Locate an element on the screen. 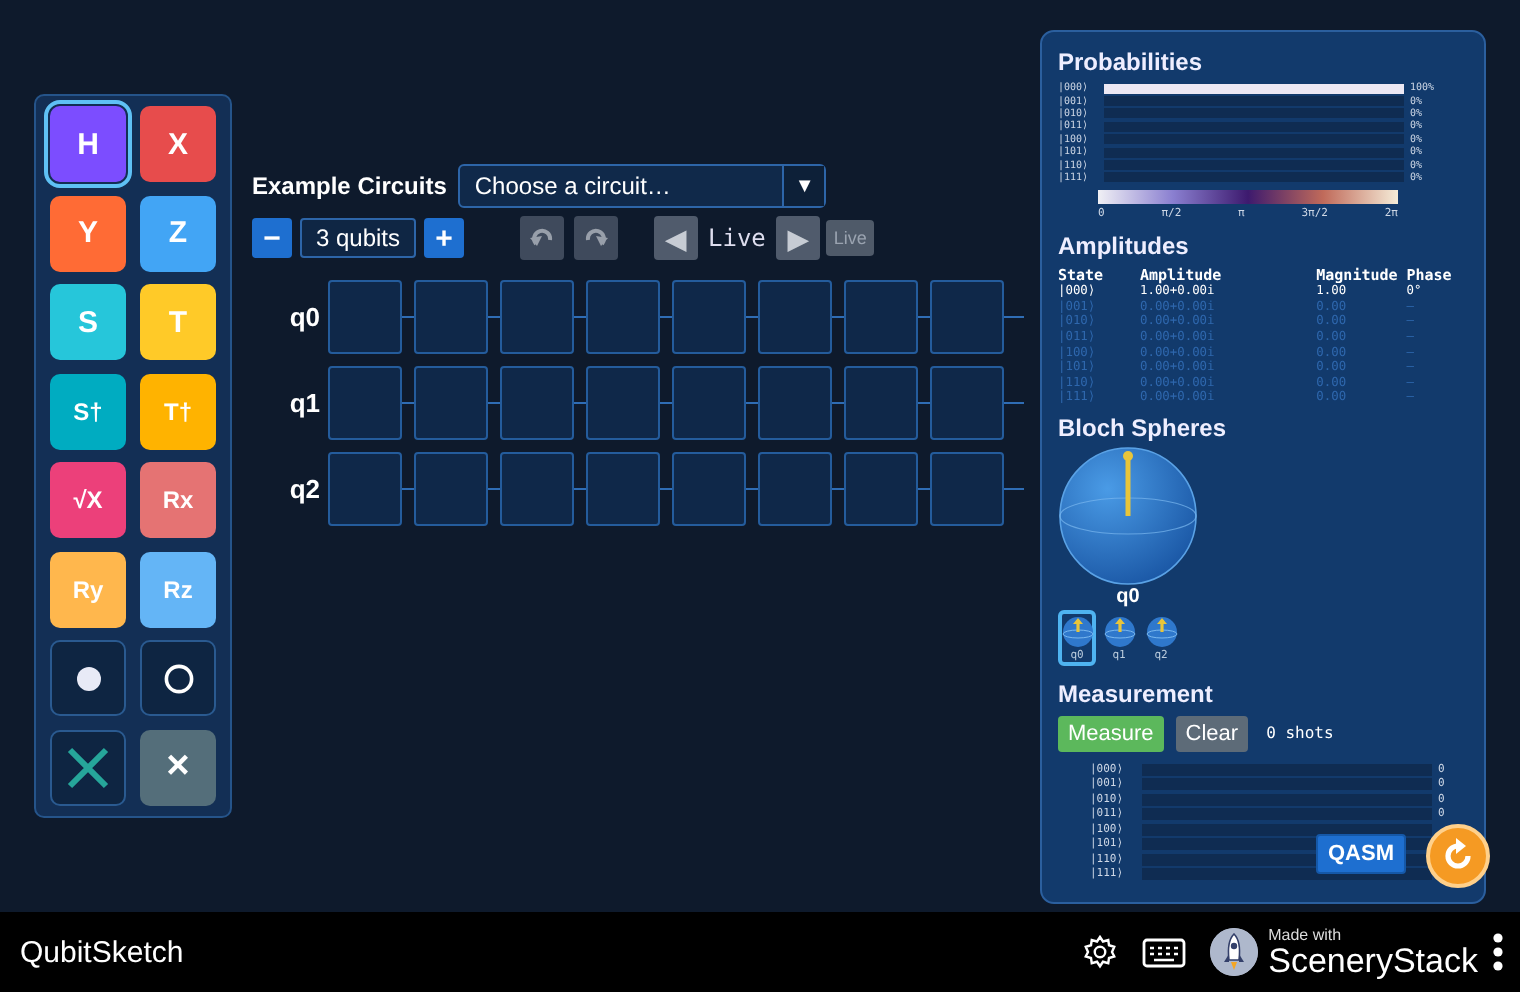 This screenshot has width=1520, height=992. qubit-label: q2 is located at coordinates (304, 489).